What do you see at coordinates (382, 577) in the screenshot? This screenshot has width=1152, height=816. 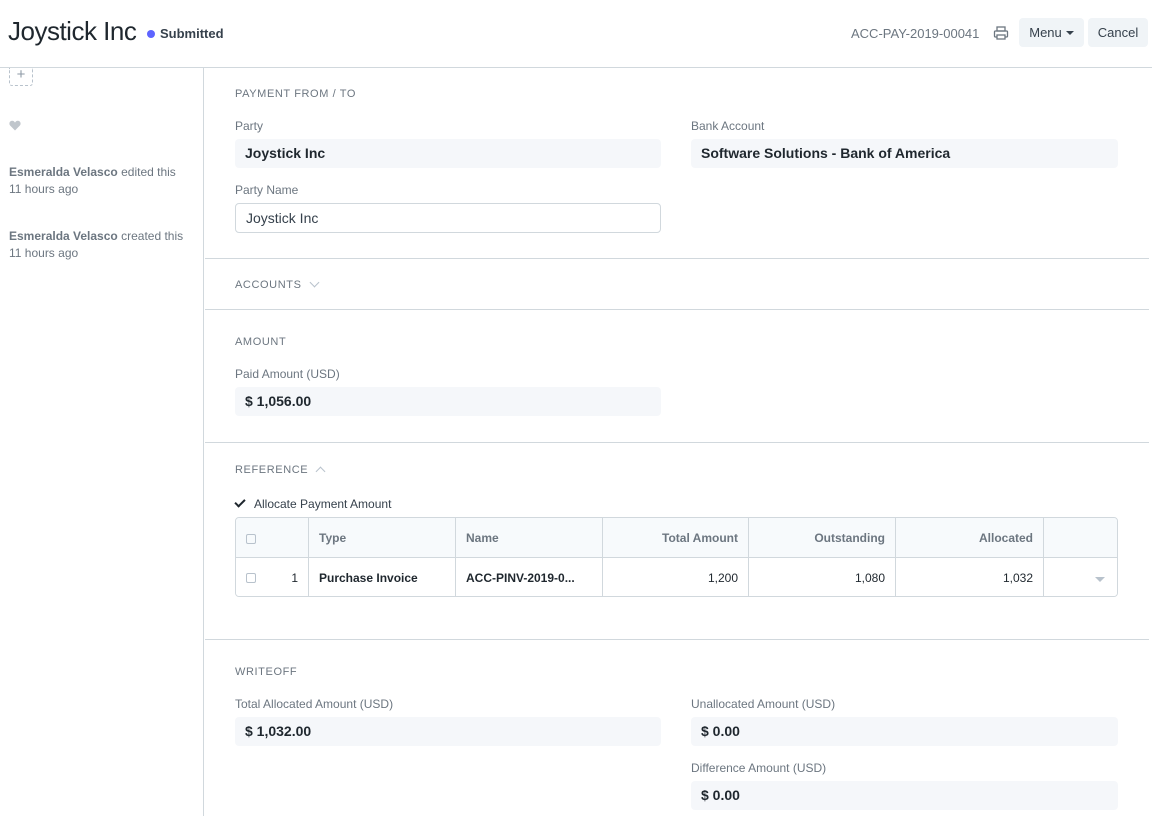 I see `cell-type: Purchase Invoice` at bounding box center [382, 577].